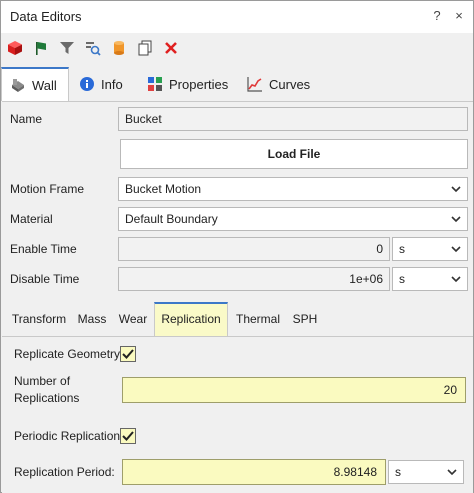 This screenshot has height=493, width=474. I want to click on tab-mass: Mass, so click(92, 319).